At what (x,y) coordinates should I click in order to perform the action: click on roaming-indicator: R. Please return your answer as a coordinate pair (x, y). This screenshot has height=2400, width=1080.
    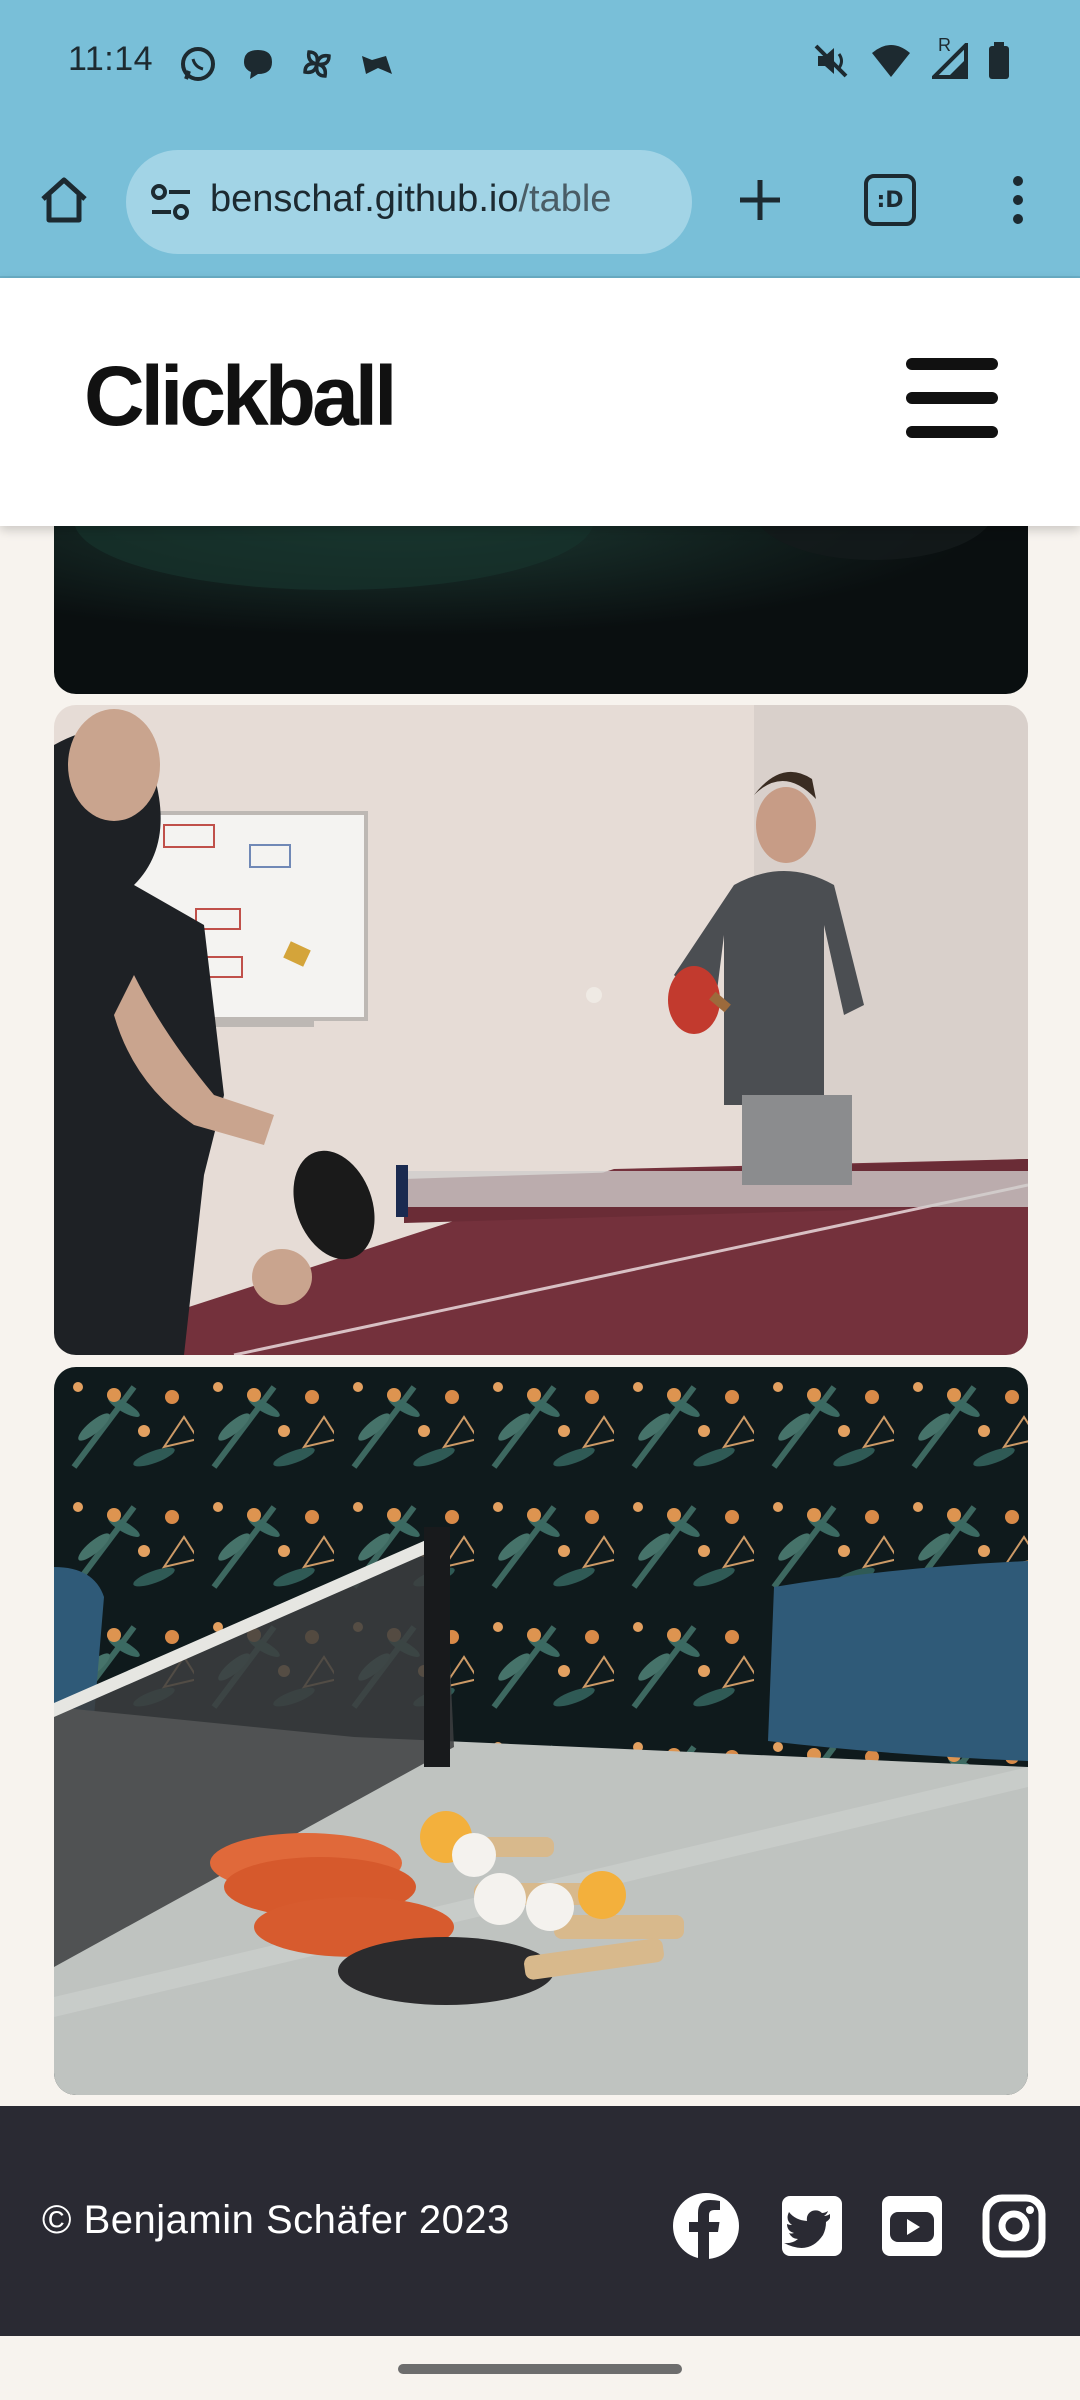
    Looking at the image, I should click on (944, 45).